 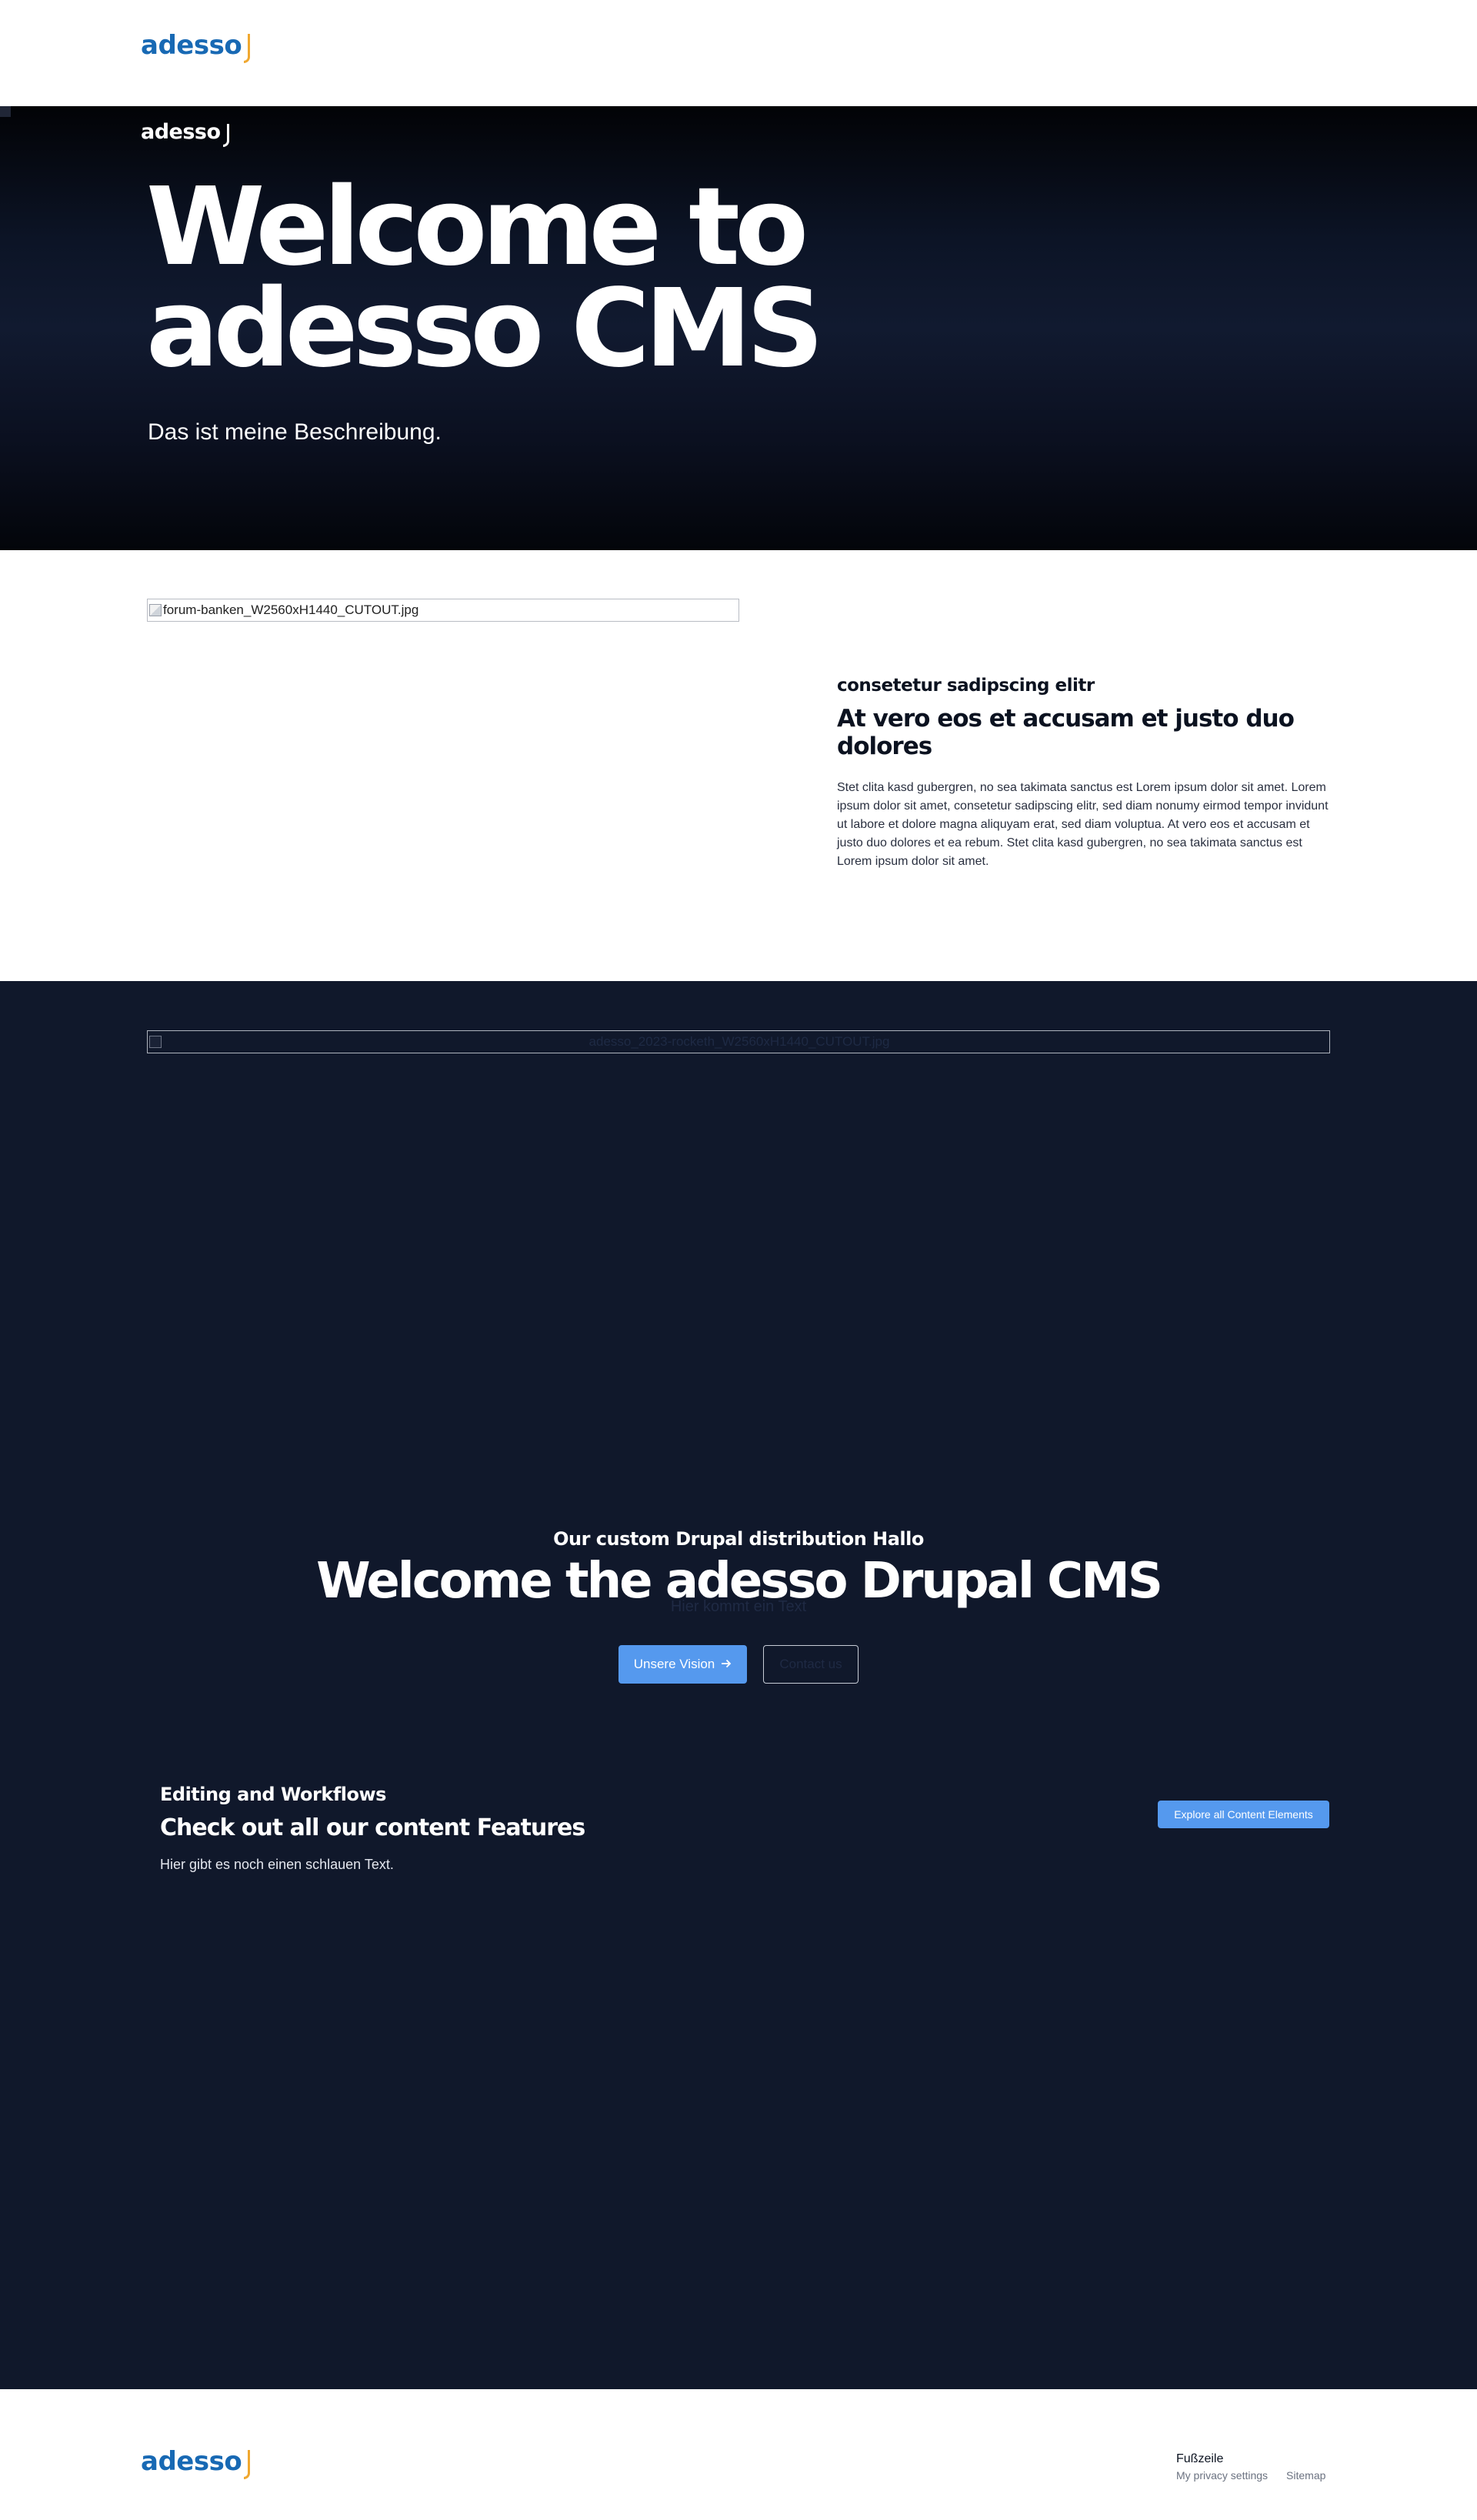 I want to click on header-logo: adesso, so click(x=196, y=46).